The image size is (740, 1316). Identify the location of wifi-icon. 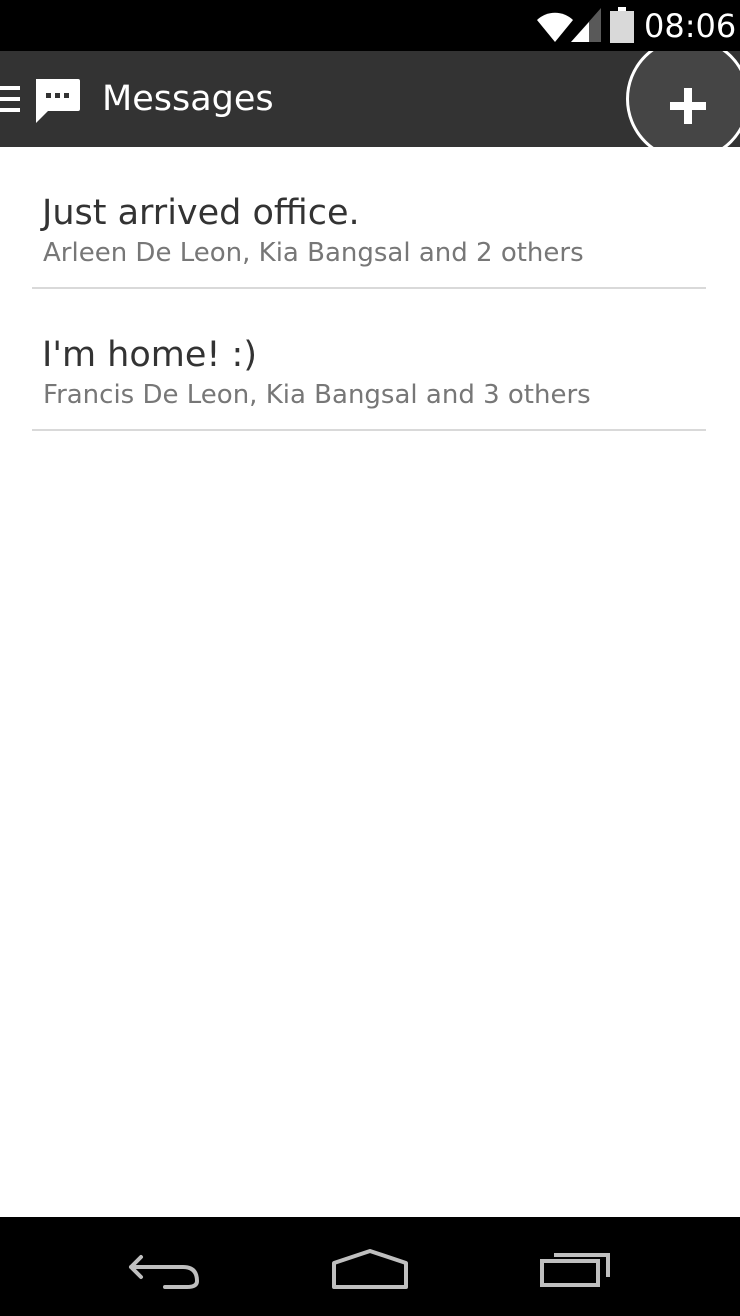
(555, 27).